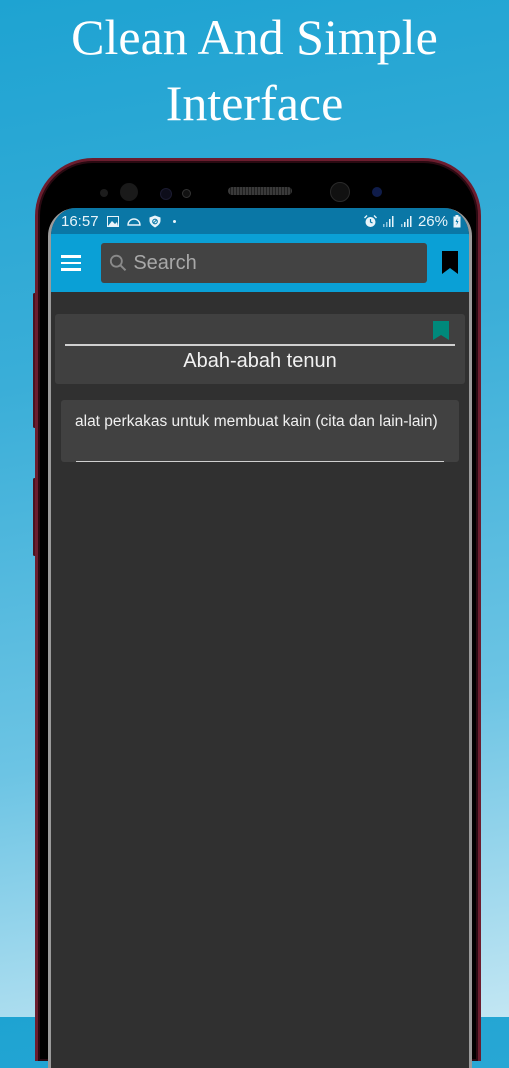  I want to click on alarm-icon, so click(370, 220).